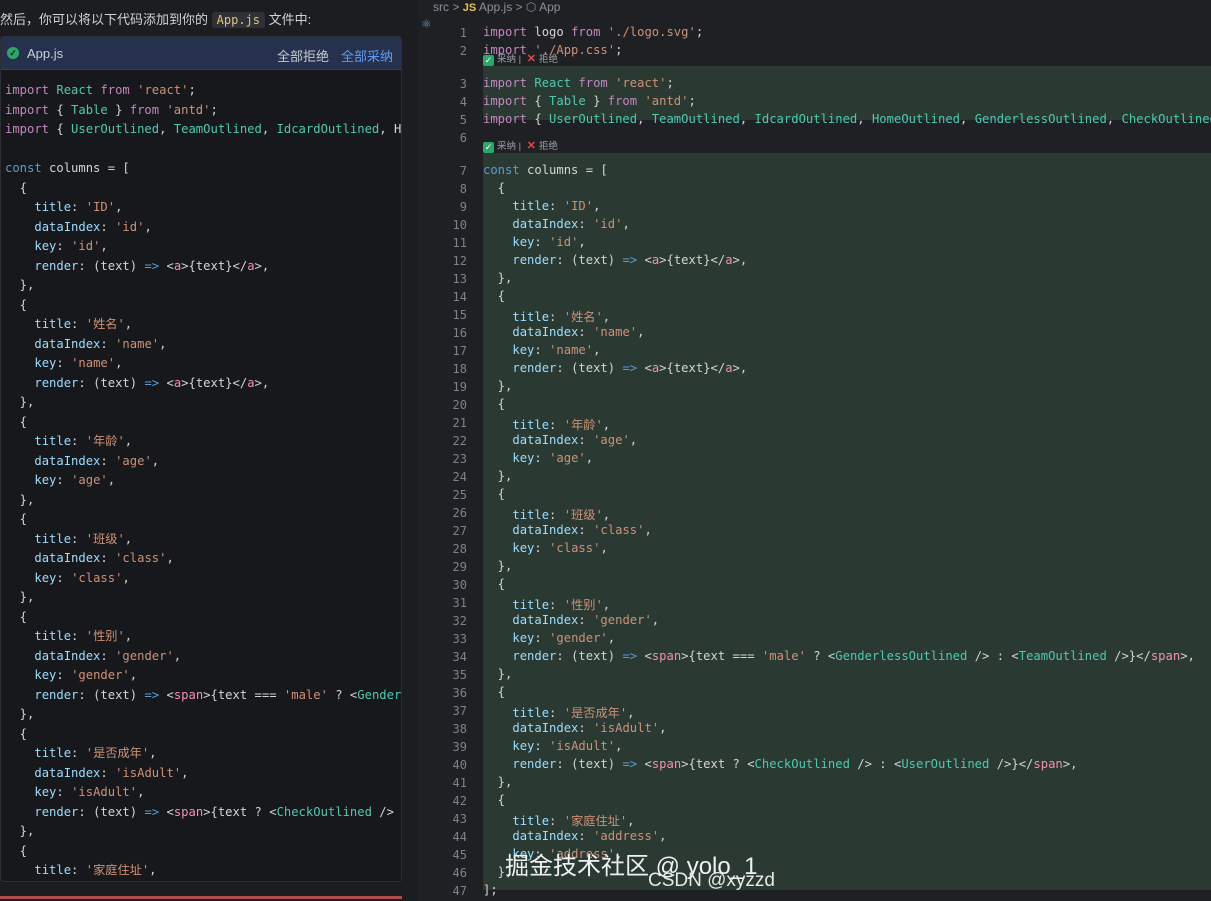 The width and height of the screenshot is (1211, 901). What do you see at coordinates (560, 440) in the screenshot?
I see `code-line: dataIndex: 'age',` at bounding box center [560, 440].